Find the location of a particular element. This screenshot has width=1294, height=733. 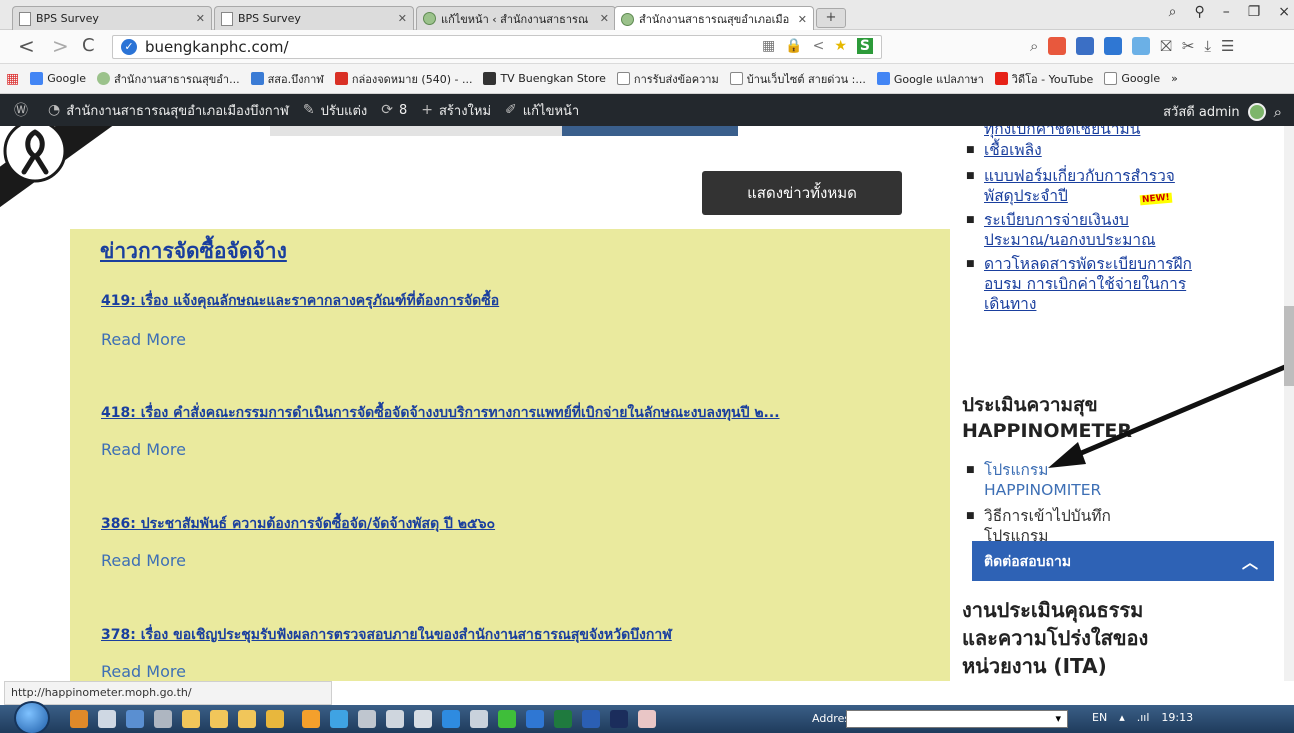

minimize-icon: – is located at coordinates (1226, 12).